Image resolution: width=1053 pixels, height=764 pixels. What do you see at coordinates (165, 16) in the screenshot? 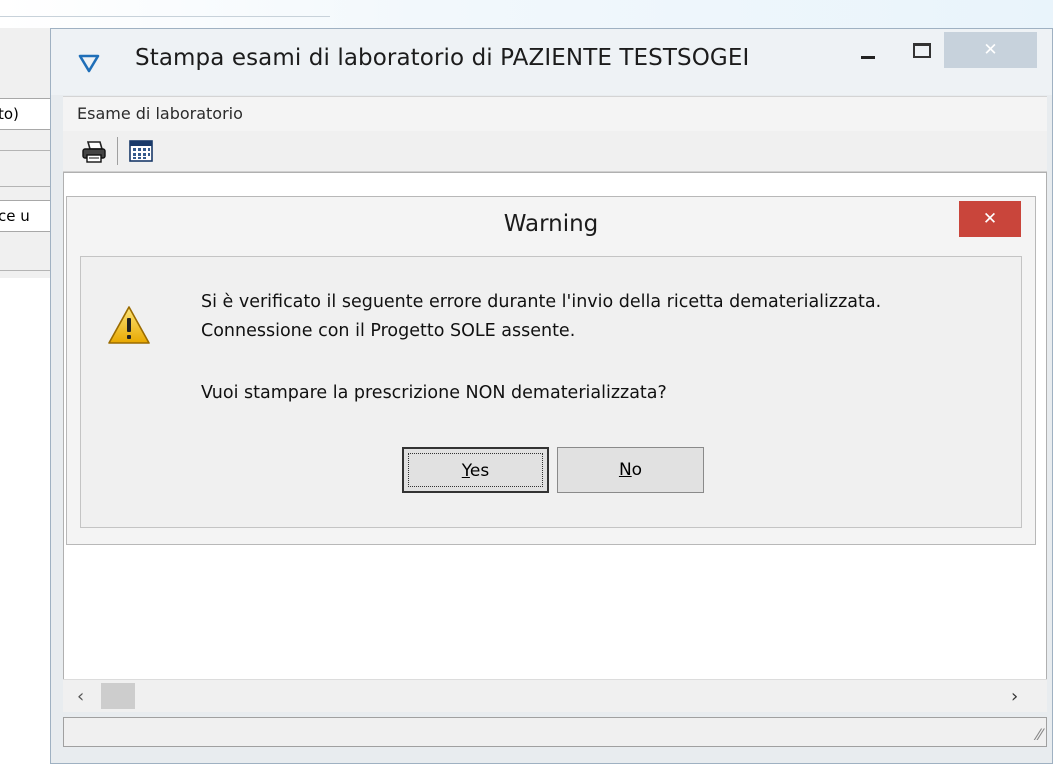
I see `background-divider` at bounding box center [165, 16].